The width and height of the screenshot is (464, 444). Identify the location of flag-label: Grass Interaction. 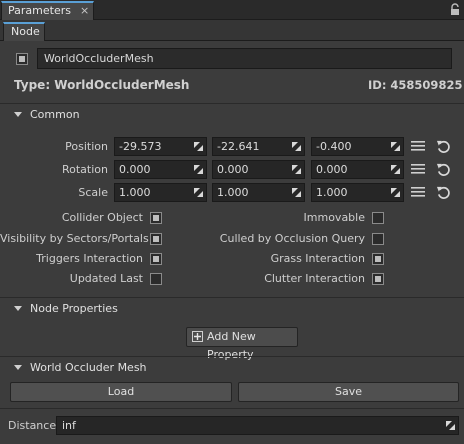
(317, 258).